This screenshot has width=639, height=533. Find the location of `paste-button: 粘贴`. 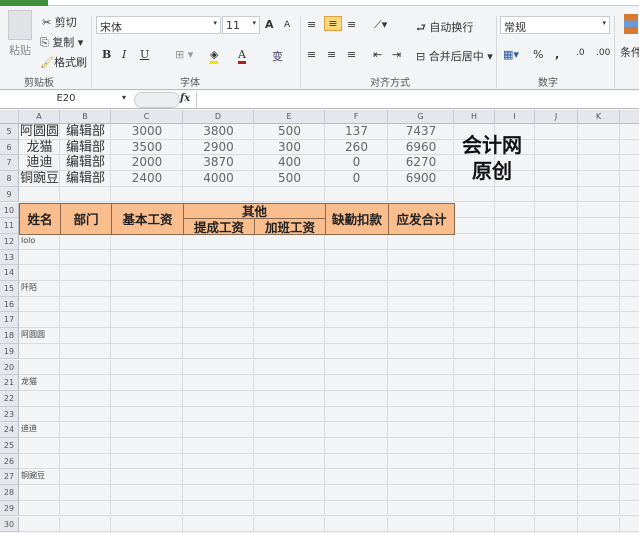

paste-button: 粘贴 is located at coordinates (20, 50).